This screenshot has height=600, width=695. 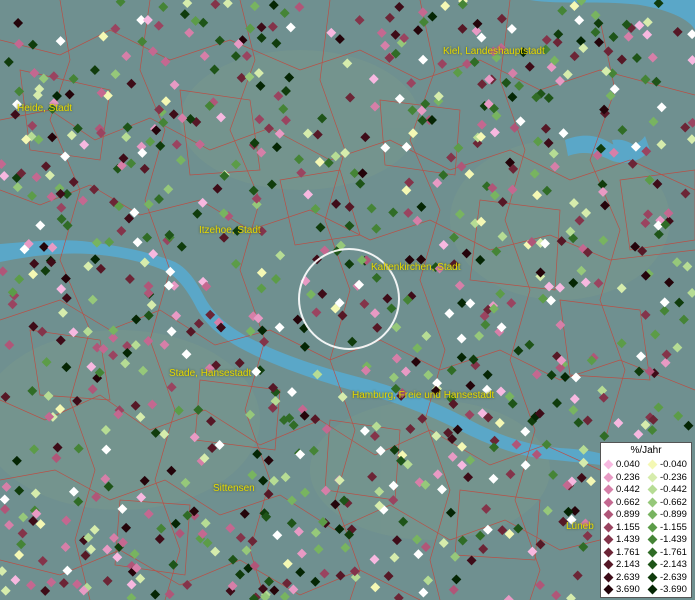 I want to click on legend-value: -1.439, so click(x=673, y=539).